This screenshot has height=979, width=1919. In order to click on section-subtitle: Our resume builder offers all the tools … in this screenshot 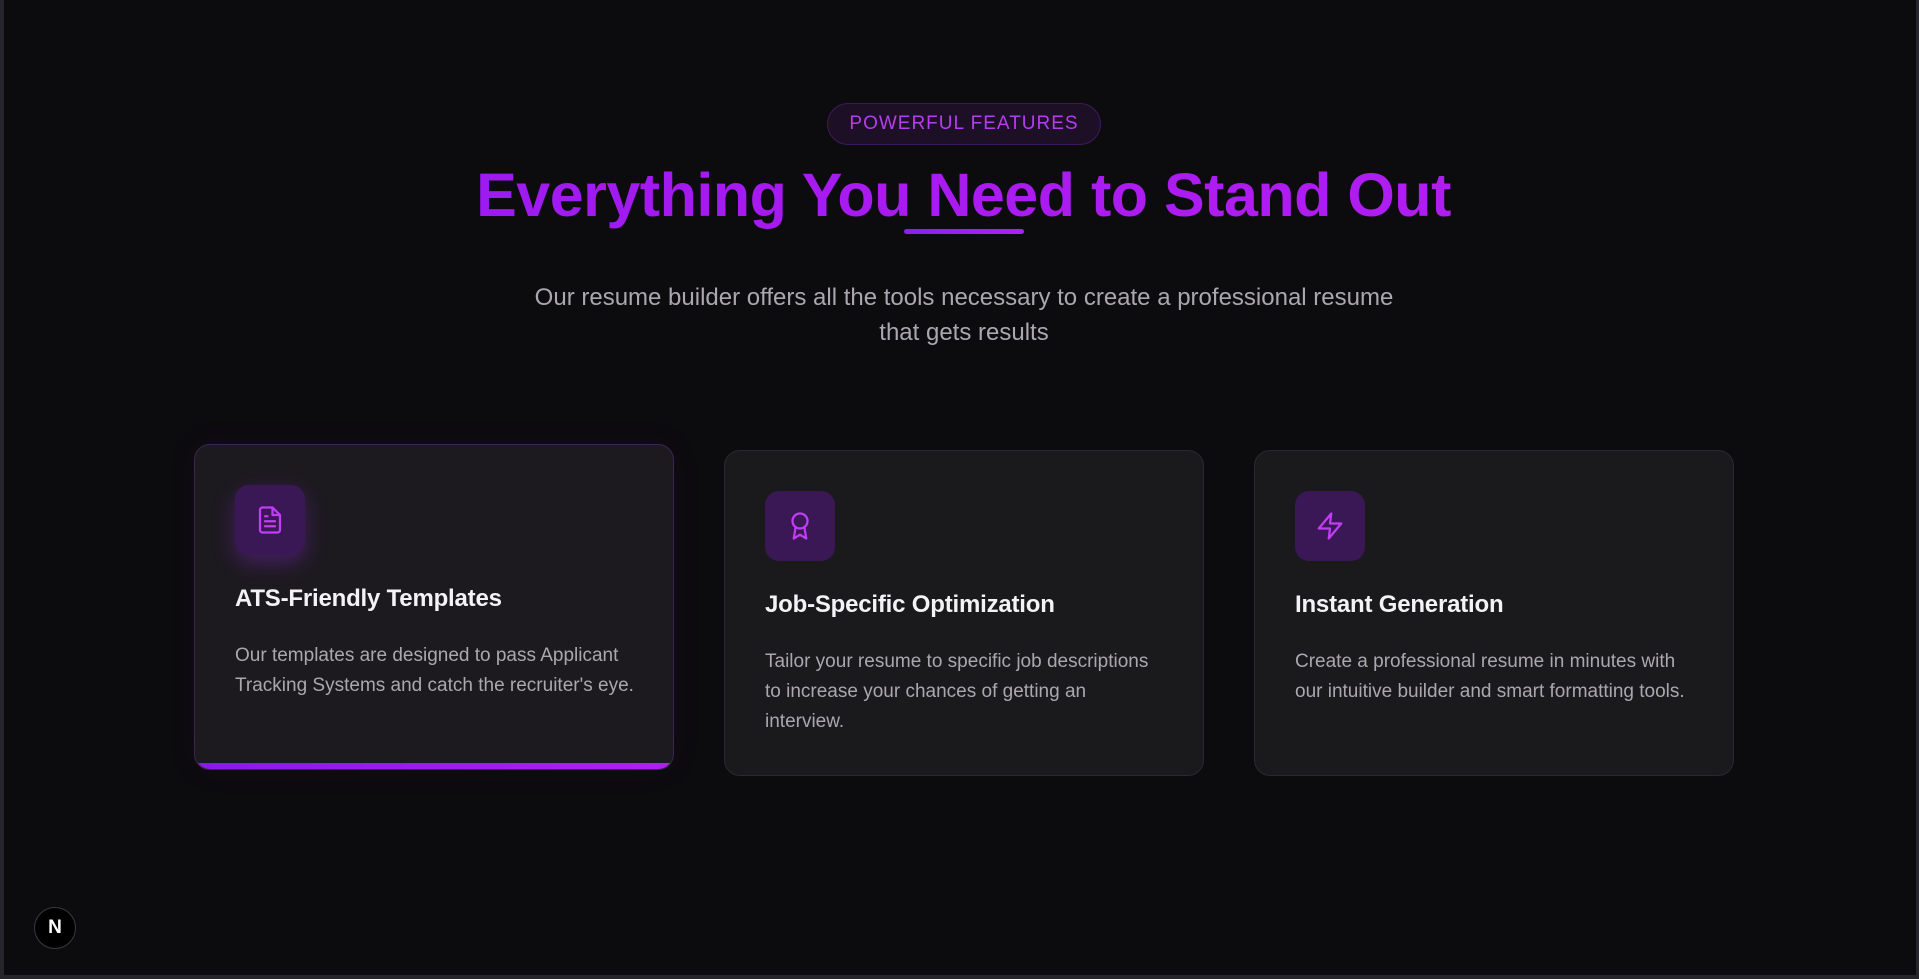, I will do `click(964, 315)`.